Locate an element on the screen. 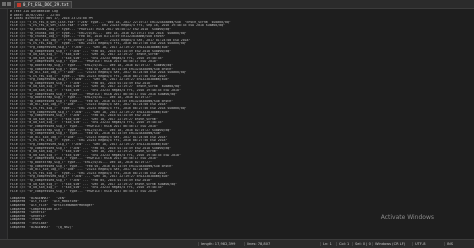 The image size is (474, 248). status-lines: lines: 78,807 is located at coordinates (258, 244).